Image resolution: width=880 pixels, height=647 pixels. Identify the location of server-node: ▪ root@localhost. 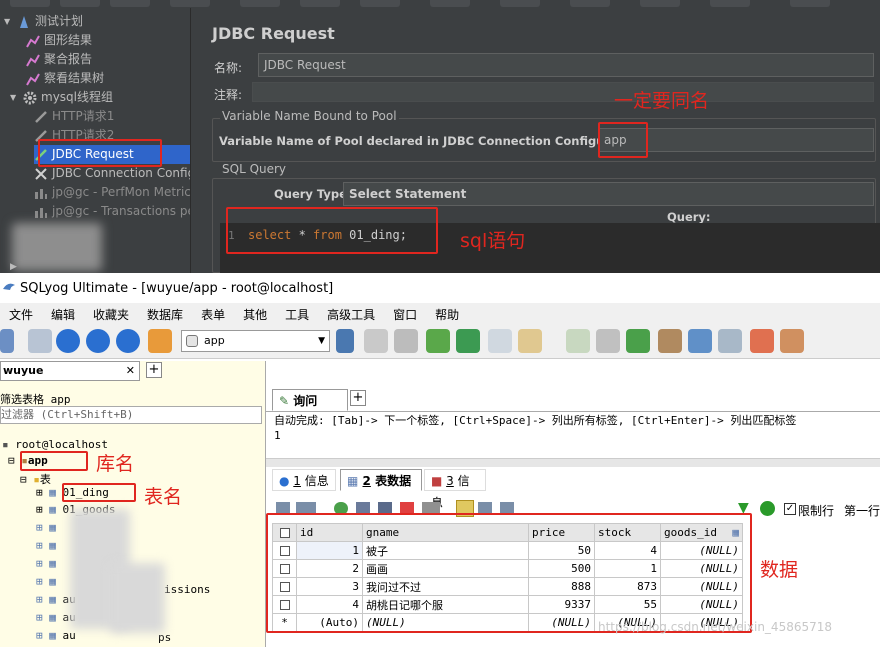
(55, 444).